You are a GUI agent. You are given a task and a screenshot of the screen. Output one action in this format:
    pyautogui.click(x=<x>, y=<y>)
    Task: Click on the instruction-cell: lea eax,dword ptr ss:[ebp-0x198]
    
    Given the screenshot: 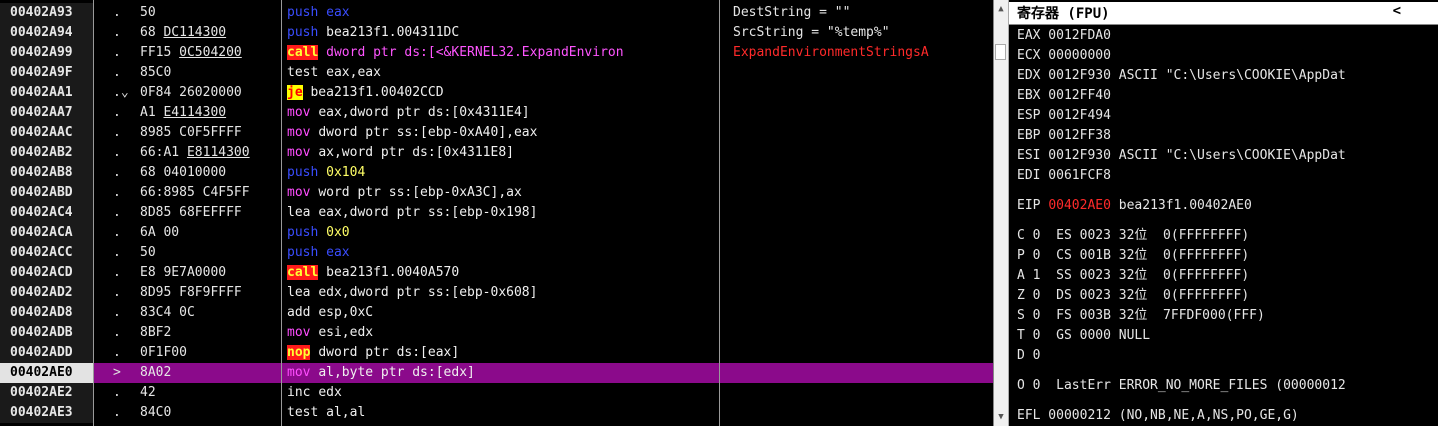 What is the action you would take?
    pyautogui.click(x=503, y=213)
    